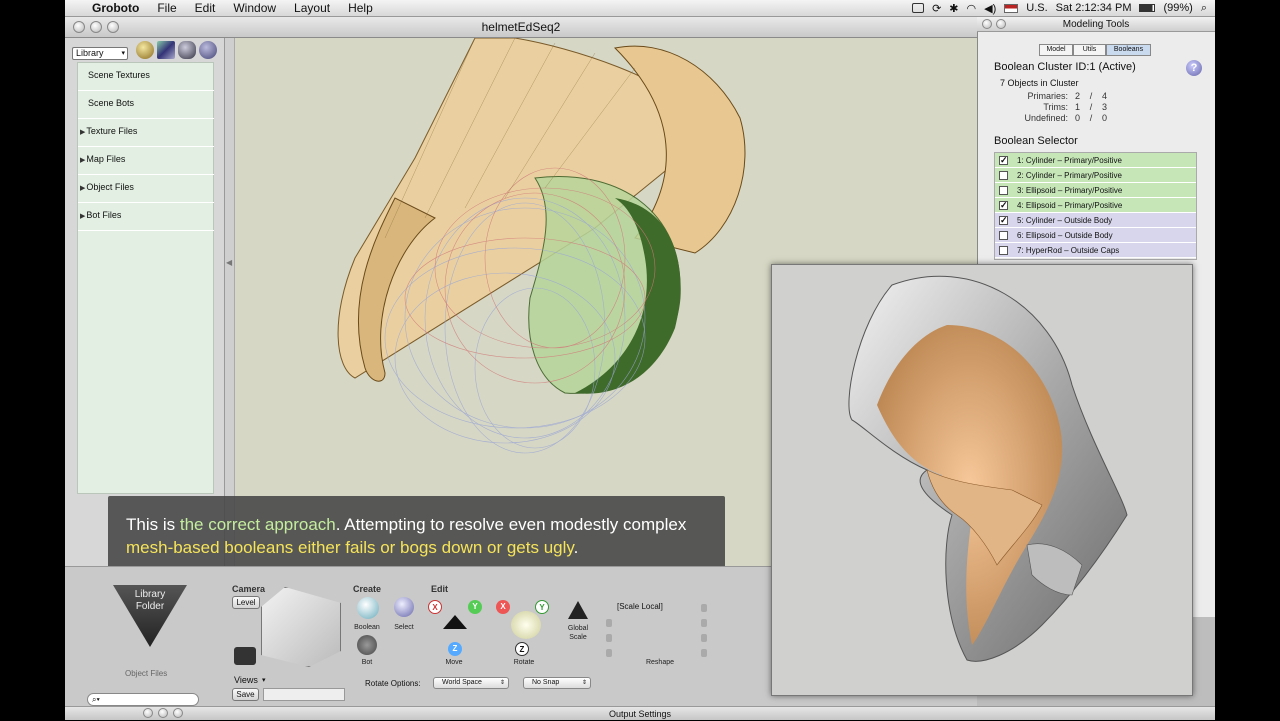 The height and width of the screenshot is (721, 1280). What do you see at coordinates (166, 50) in the screenshot?
I see `map-icon` at bounding box center [166, 50].